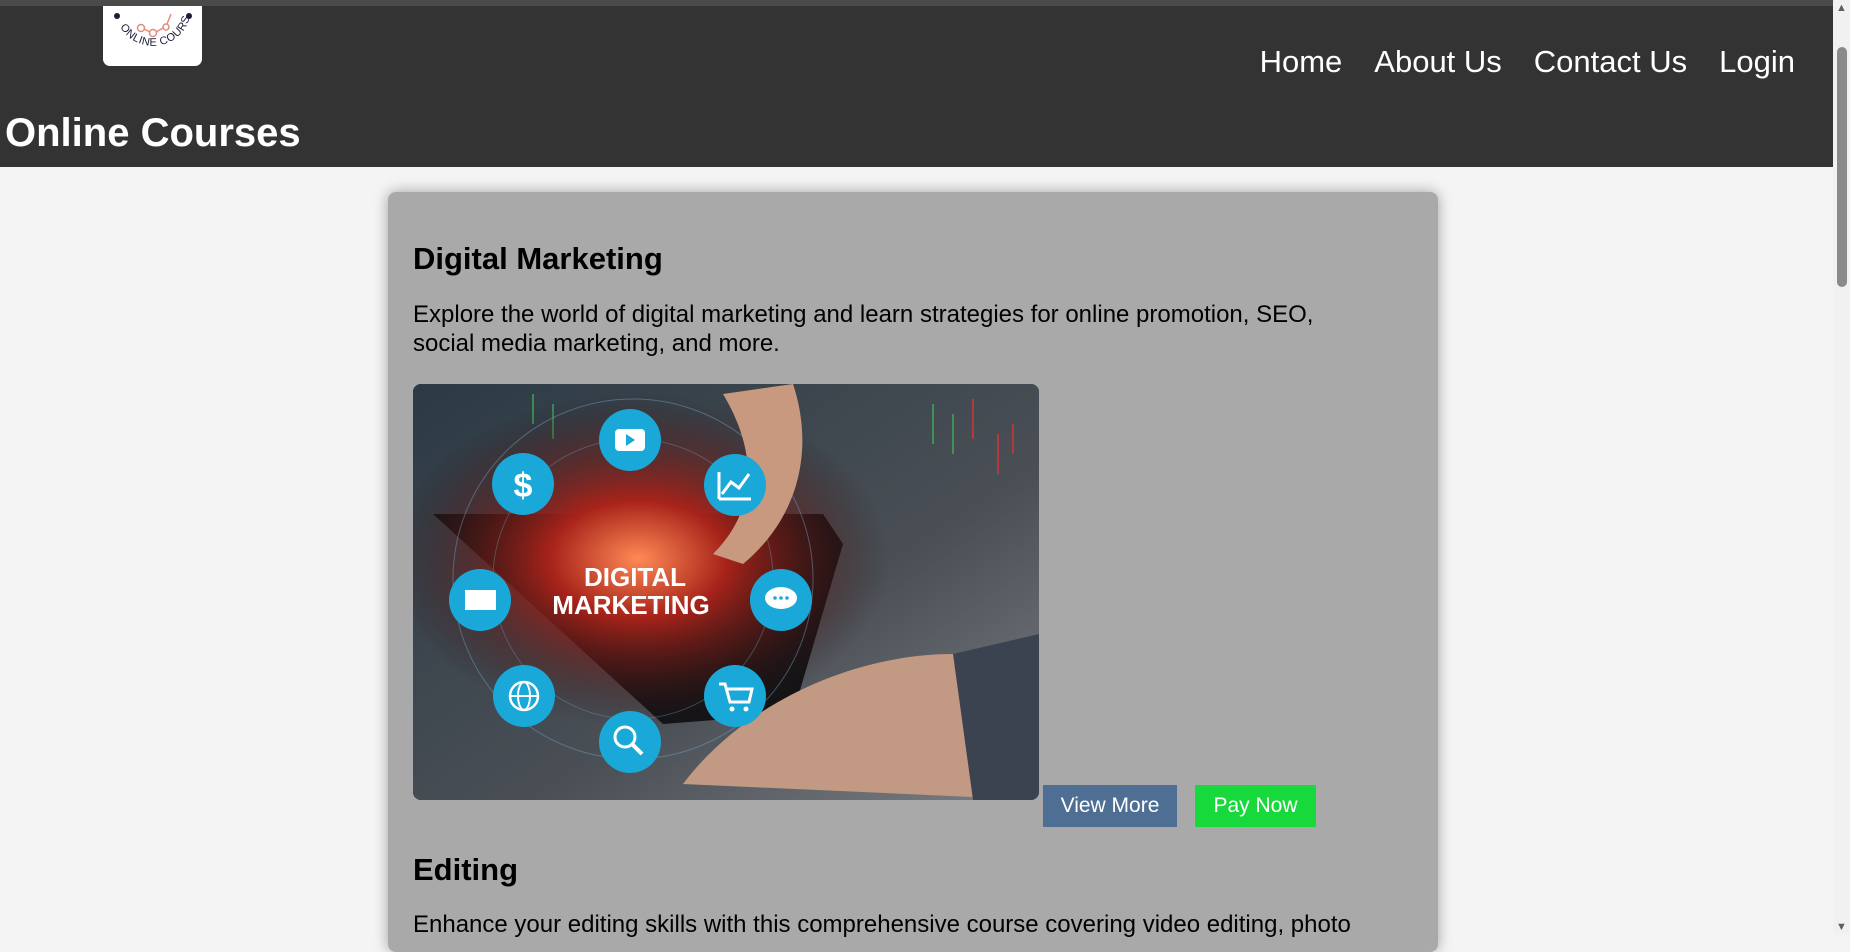  What do you see at coordinates (1841, 8) in the screenshot?
I see `scroll-up-icon: ▲` at bounding box center [1841, 8].